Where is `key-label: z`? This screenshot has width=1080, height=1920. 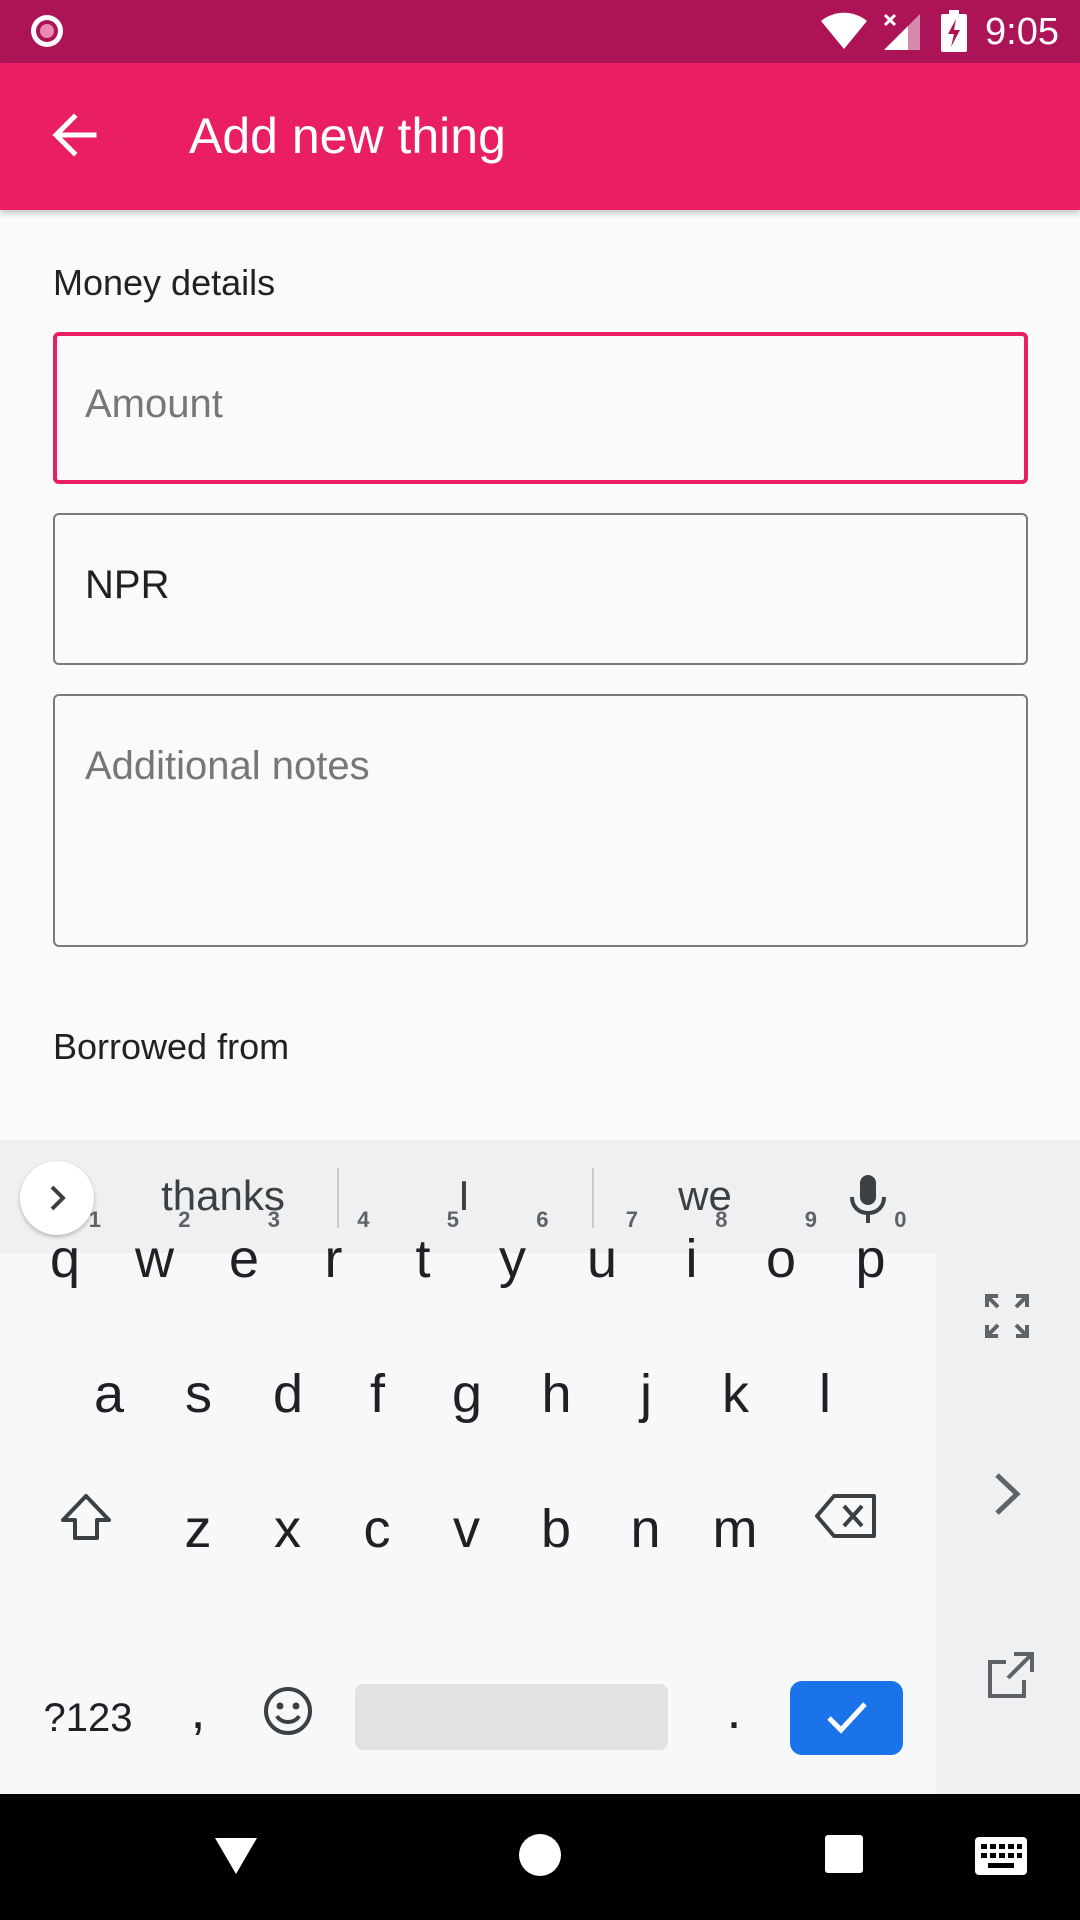 key-label: z is located at coordinates (198, 1529).